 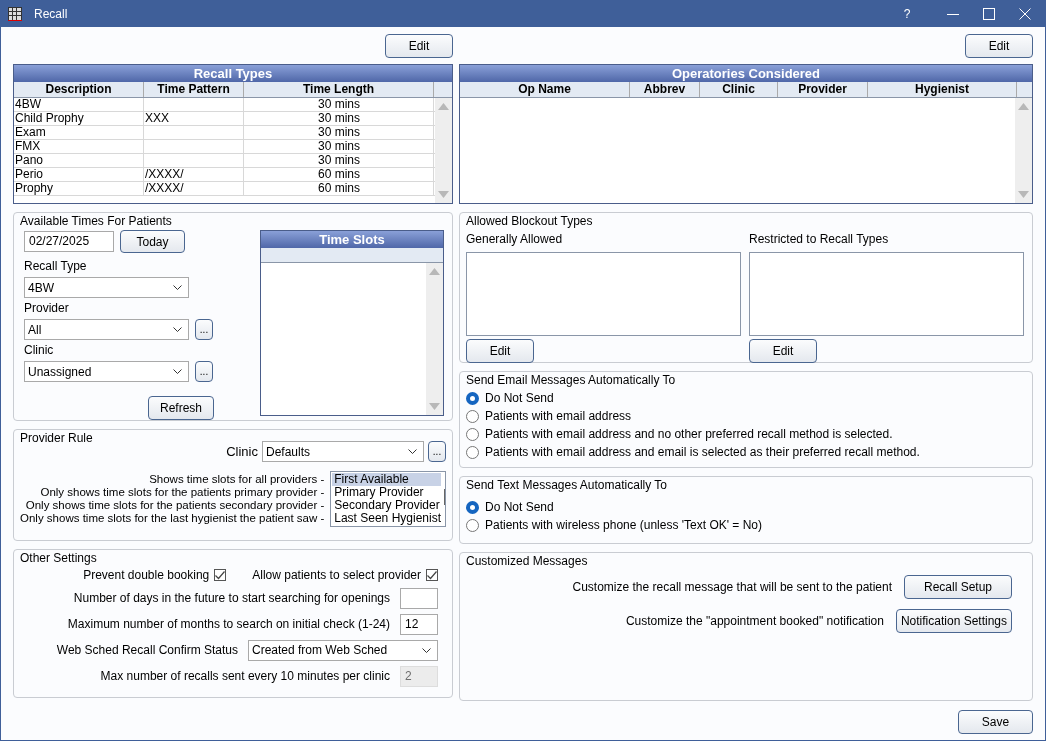 What do you see at coordinates (754, 621) in the screenshot?
I see `field-label: Customize the "appointment booked" notification` at bounding box center [754, 621].